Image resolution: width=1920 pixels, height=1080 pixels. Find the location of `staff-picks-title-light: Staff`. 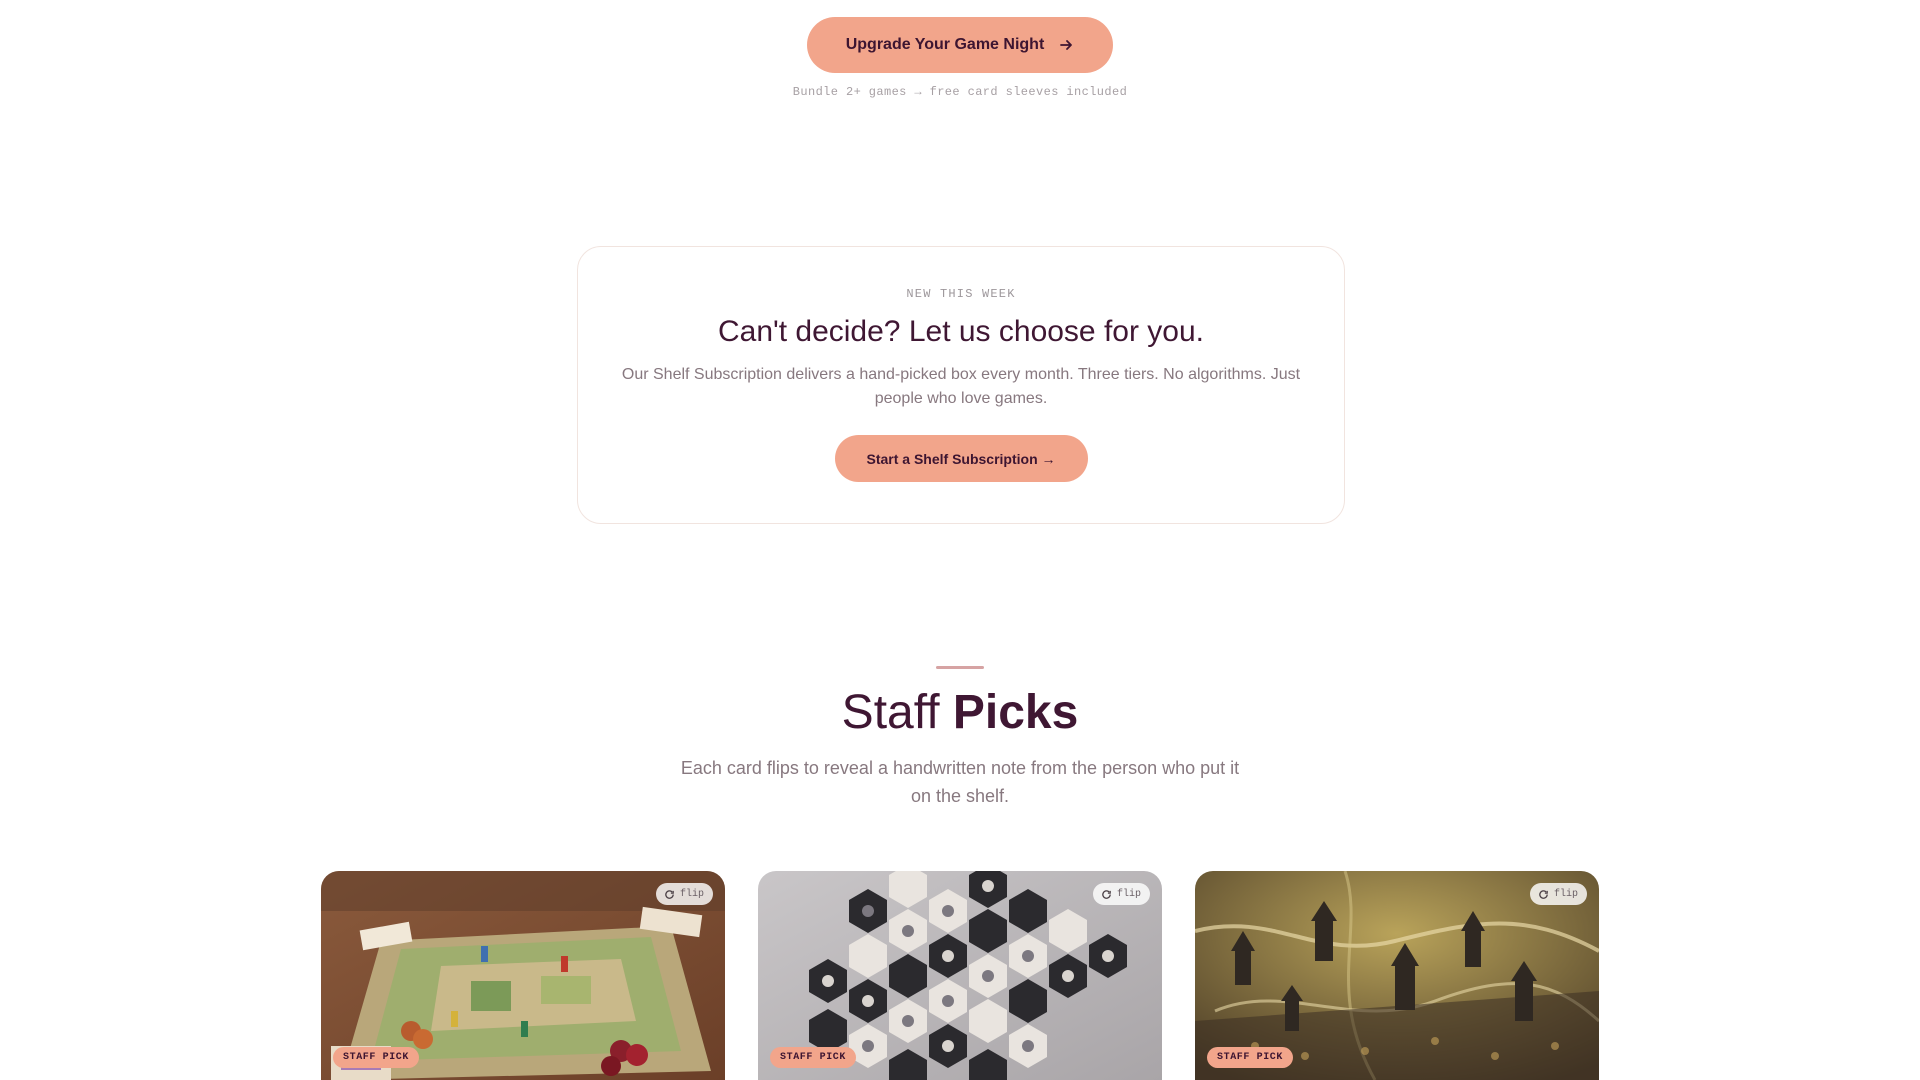

staff-picks-title-light: Staff is located at coordinates (890, 712).